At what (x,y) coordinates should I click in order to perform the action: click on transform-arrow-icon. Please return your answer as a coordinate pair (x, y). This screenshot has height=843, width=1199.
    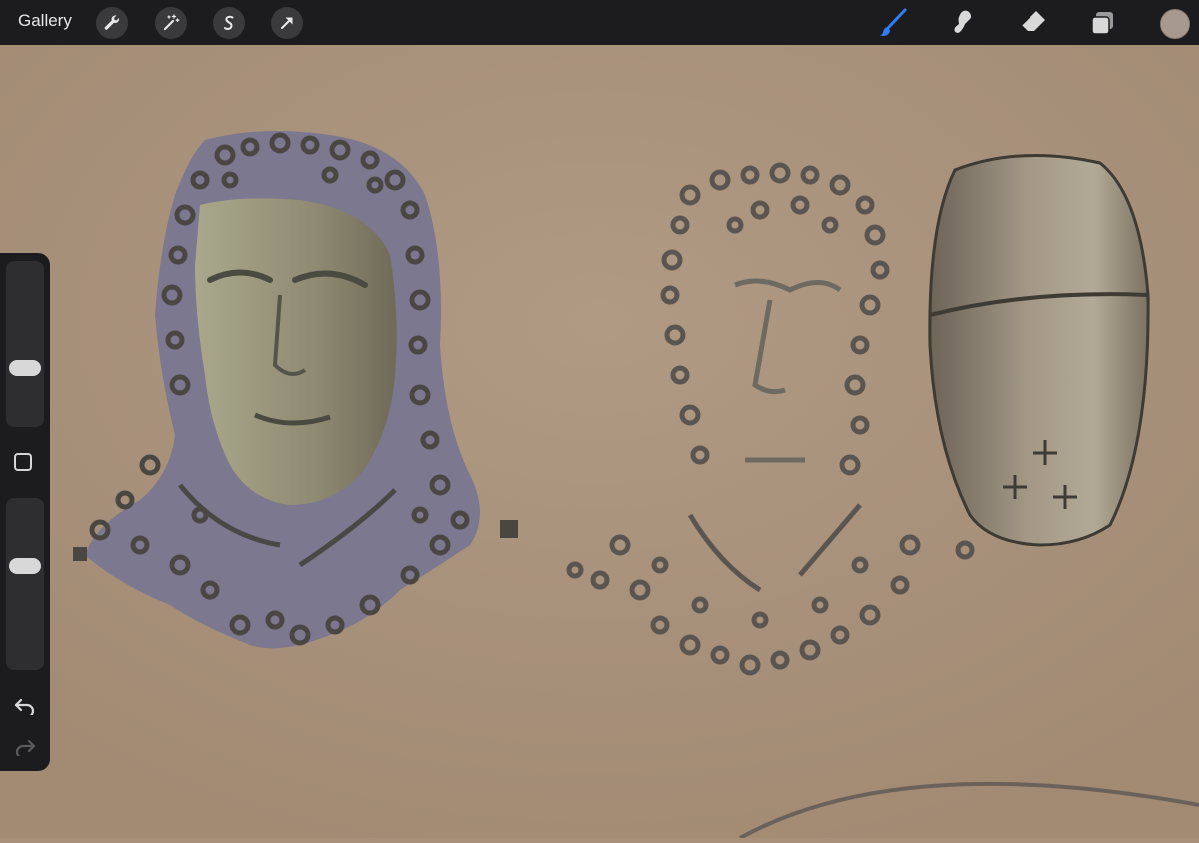
    Looking at the image, I should click on (287, 23).